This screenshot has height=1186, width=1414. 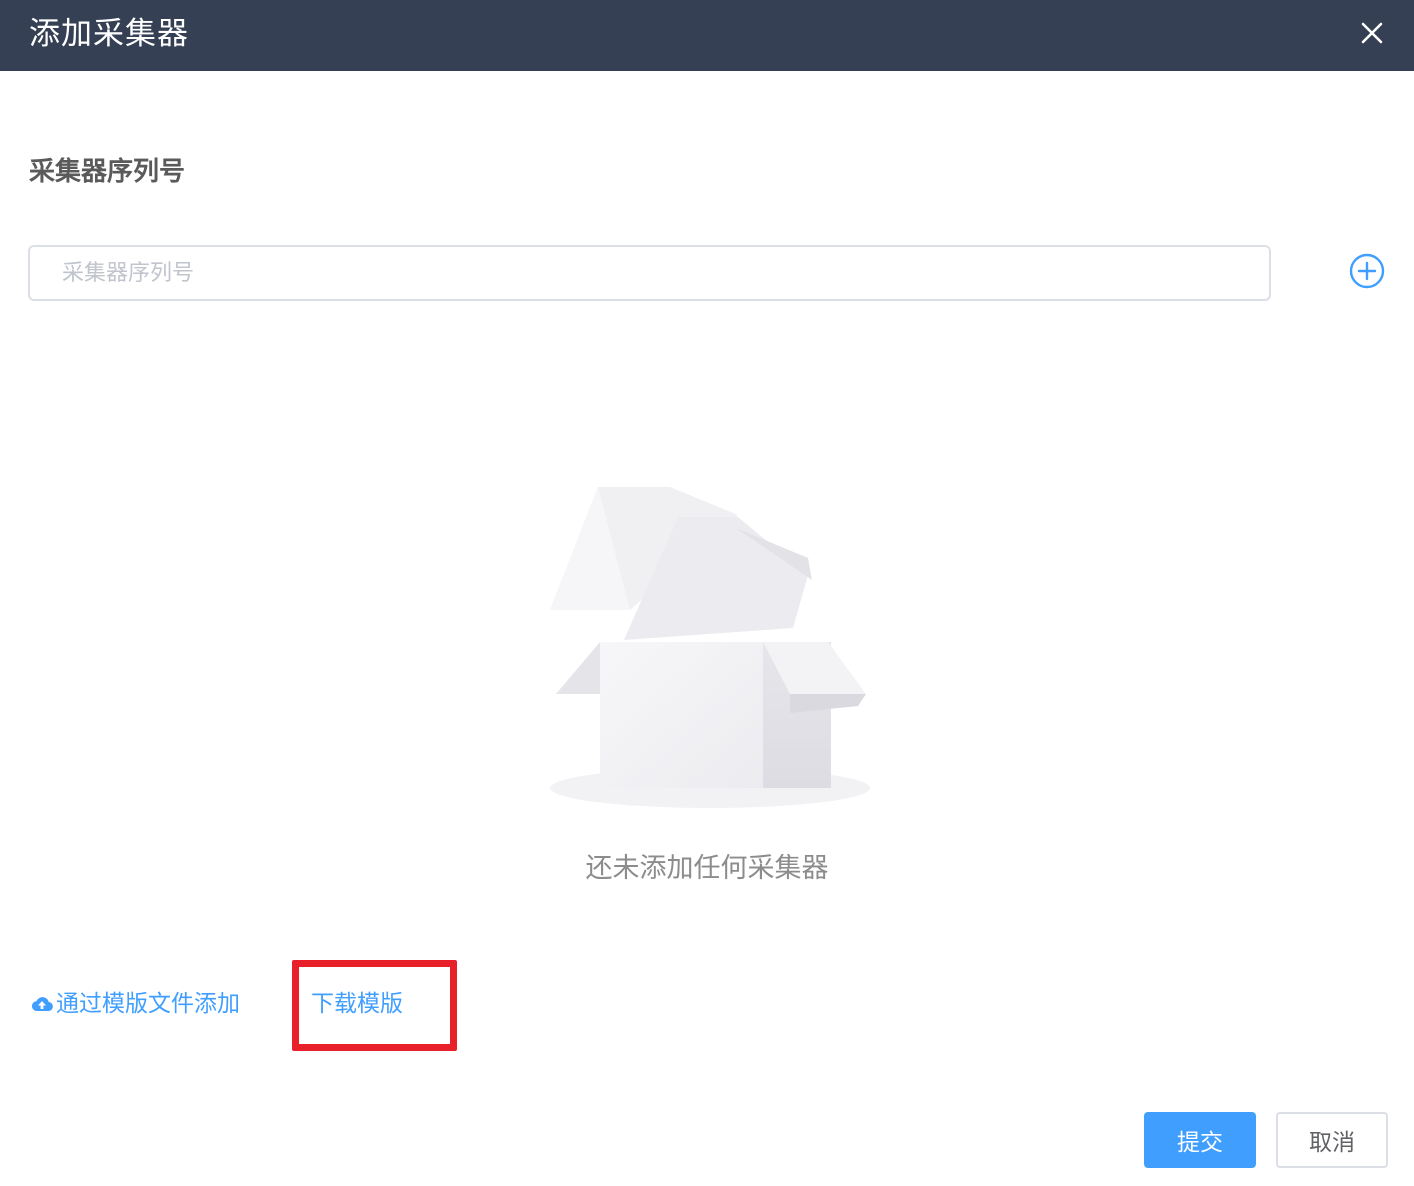 I want to click on cloud-upload-icon, so click(x=42, y=1004).